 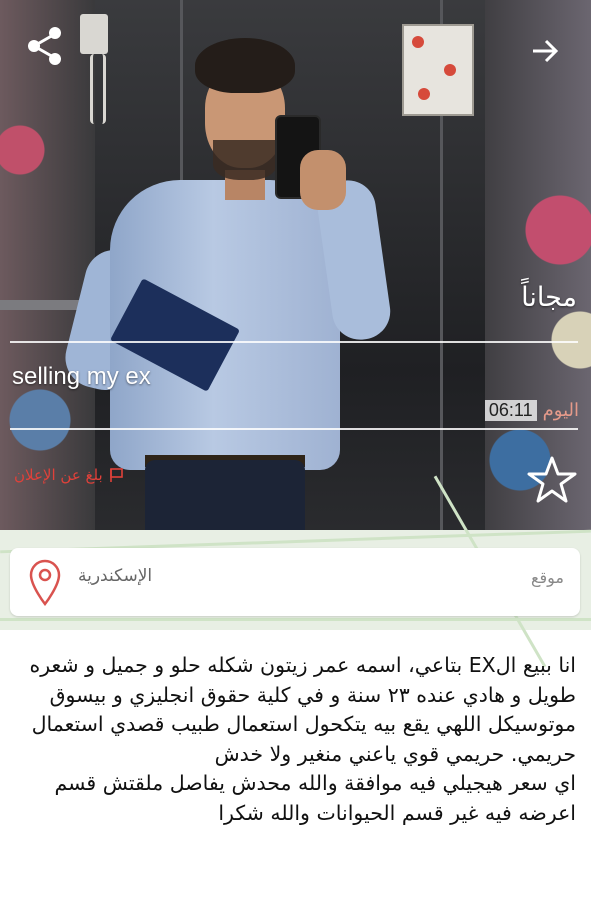 I want to click on location-pin-icon, so click(x=45, y=582).